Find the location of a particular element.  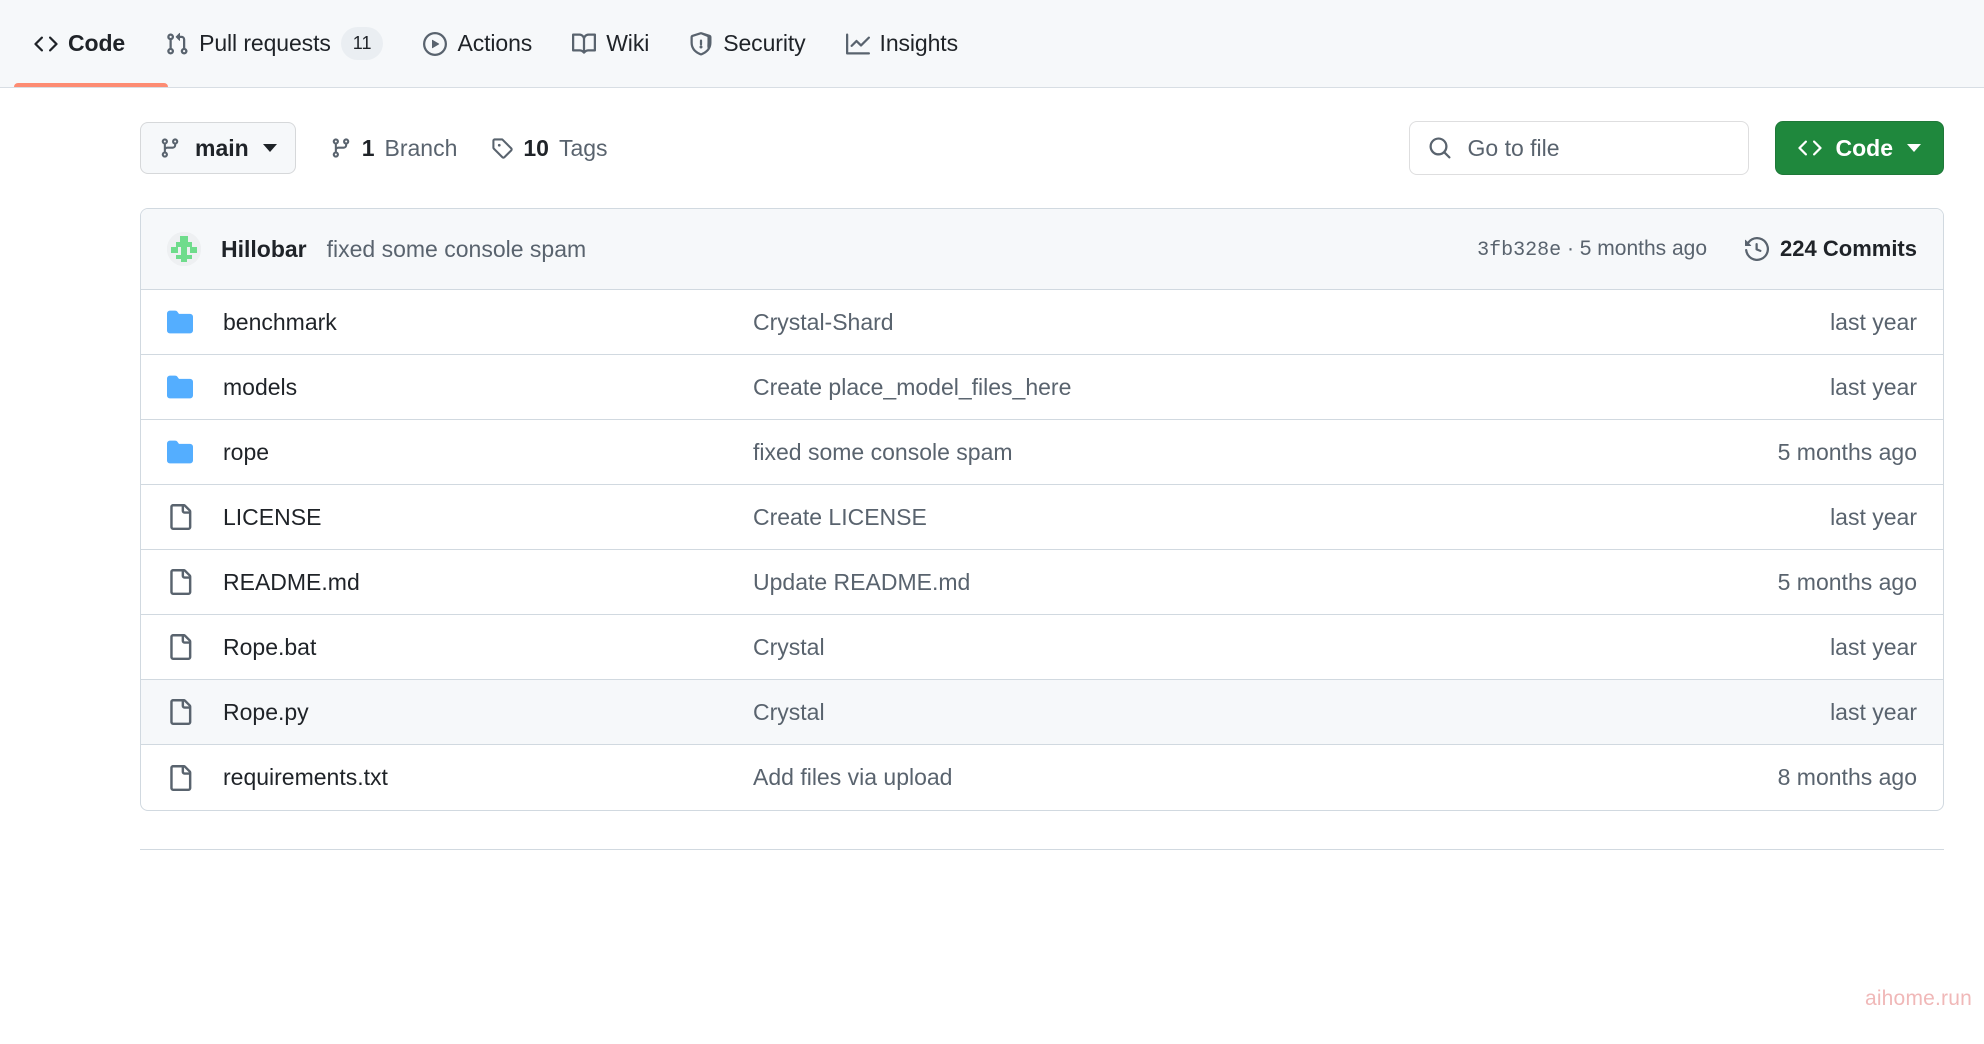

file-name-link: Rope.bat is located at coordinates (488, 647).